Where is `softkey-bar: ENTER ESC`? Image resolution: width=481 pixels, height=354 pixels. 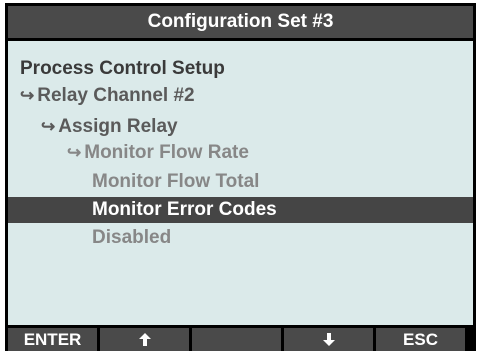 softkey-bar: ENTER ESC is located at coordinates (240, 339).